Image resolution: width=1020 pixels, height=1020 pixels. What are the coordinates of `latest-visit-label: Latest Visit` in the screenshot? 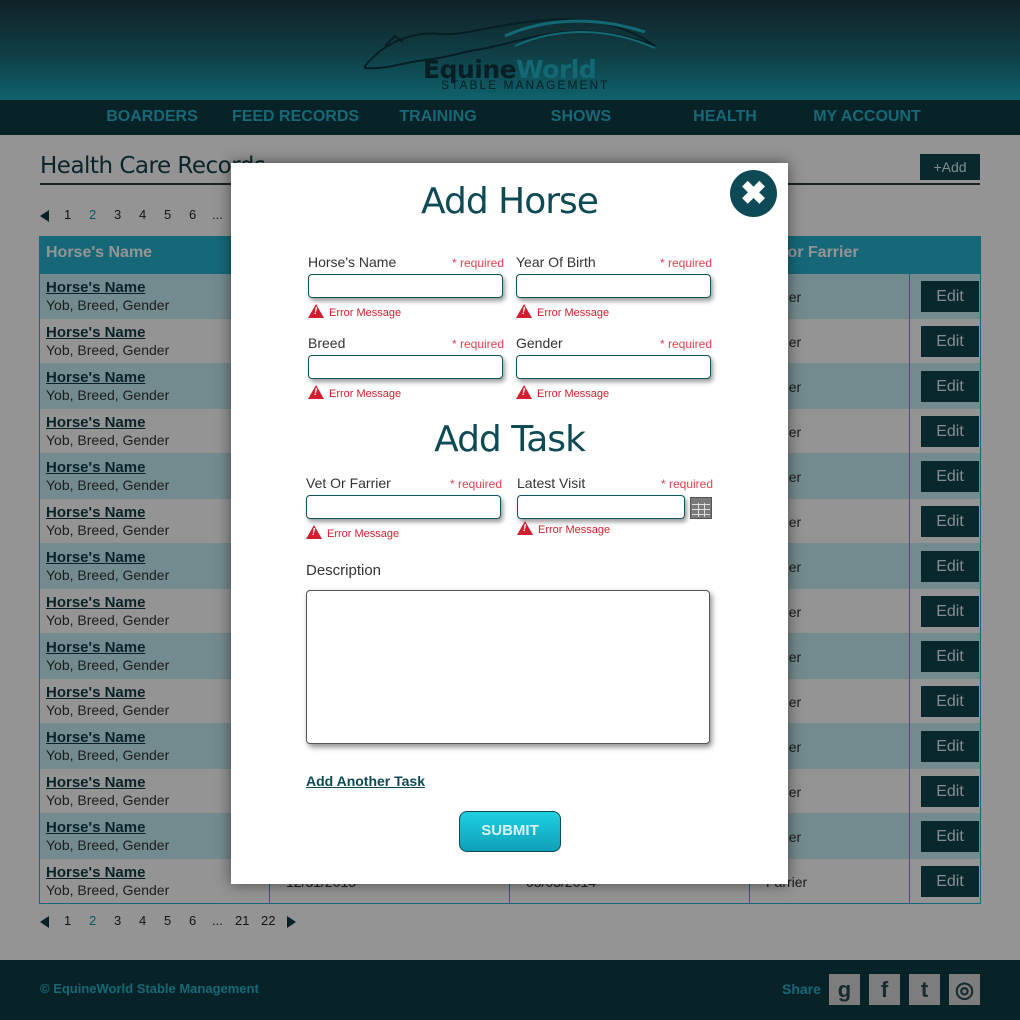 It's located at (551, 483).